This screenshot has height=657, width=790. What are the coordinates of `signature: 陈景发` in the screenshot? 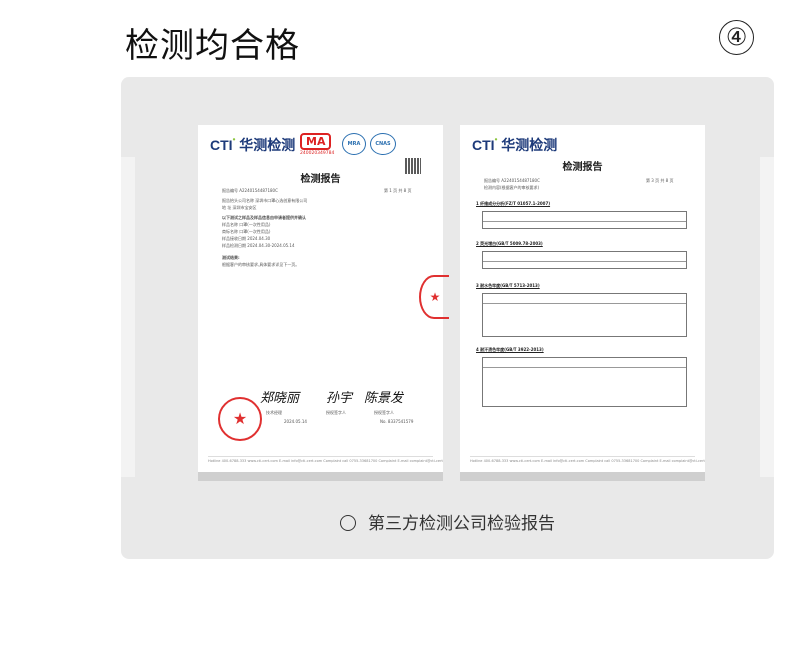 It's located at (384, 398).